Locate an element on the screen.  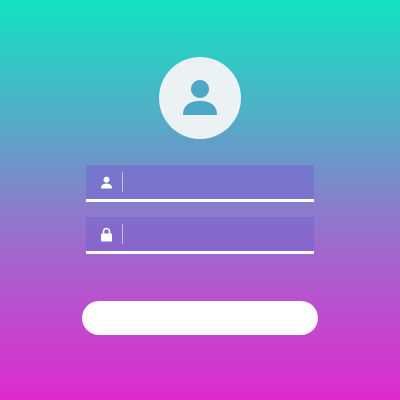
username-input is located at coordinates (218, 182).